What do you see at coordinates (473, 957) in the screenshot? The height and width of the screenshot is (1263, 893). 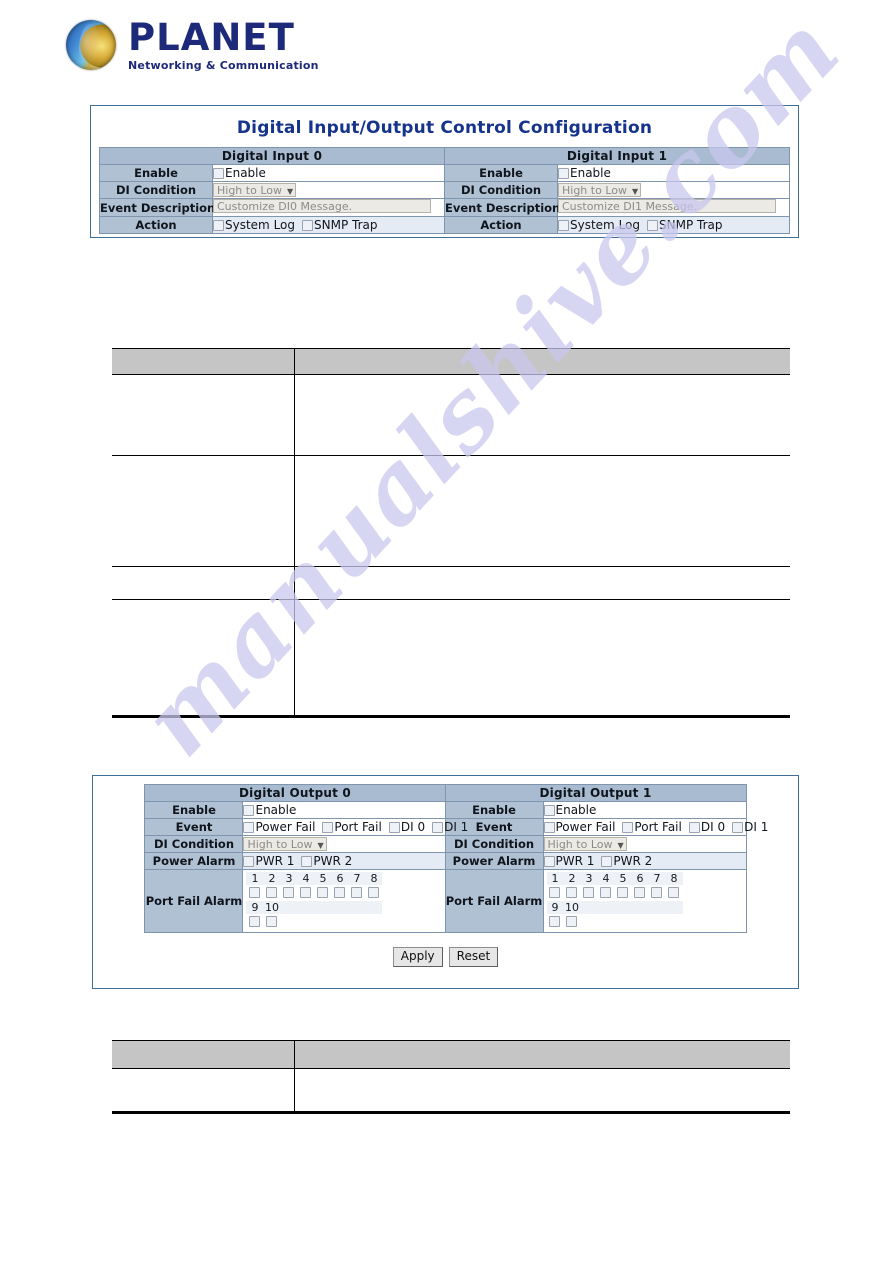 I see `reset-button: Reset` at bounding box center [473, 957].